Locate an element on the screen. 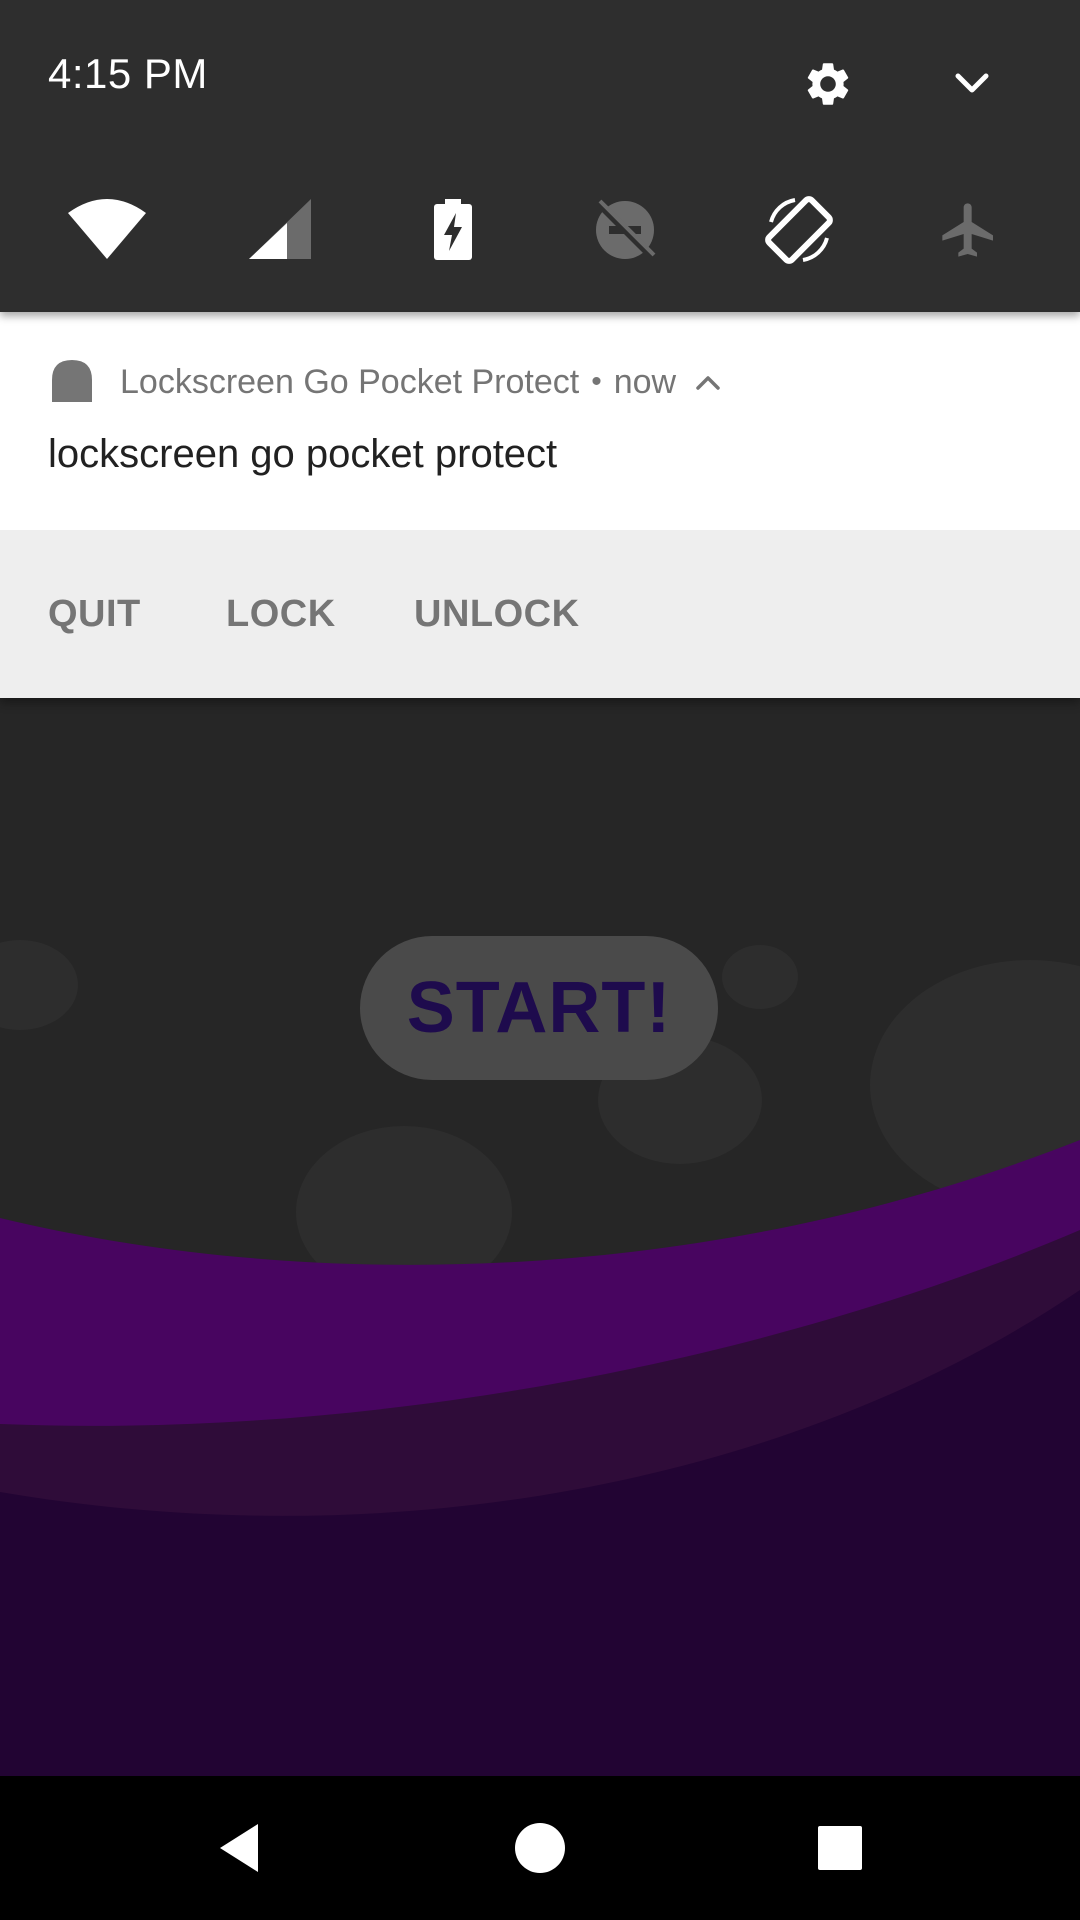  quick-settings-tiles is located at coordinates (540, 230).